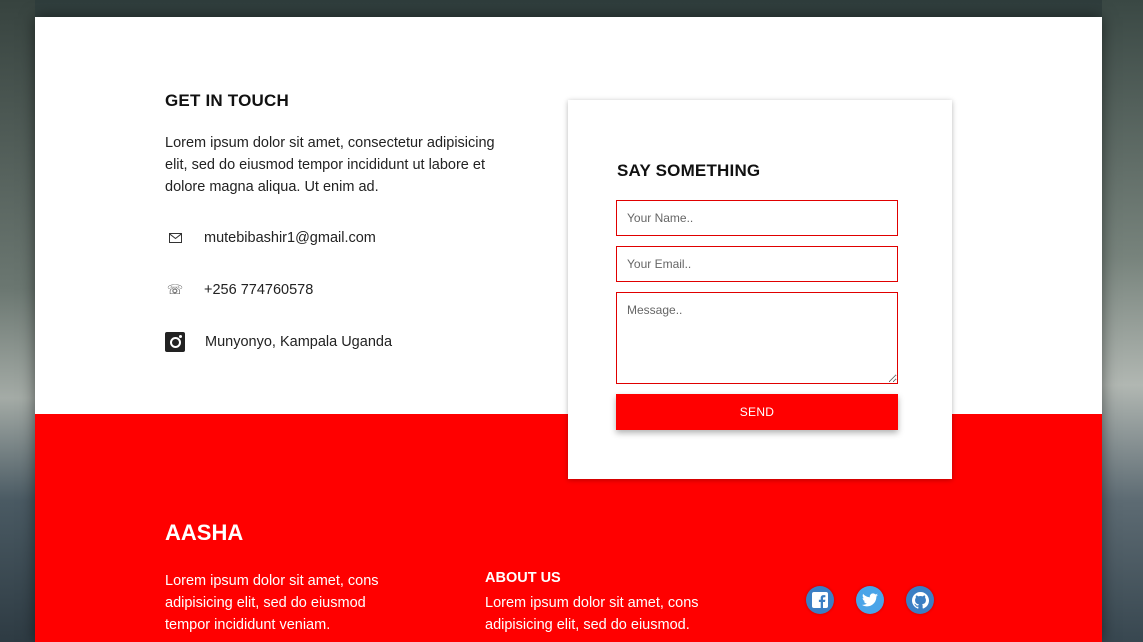 The image size is (1143, 642). I want to click on footer-brand: AASHA, so click(204, 532).